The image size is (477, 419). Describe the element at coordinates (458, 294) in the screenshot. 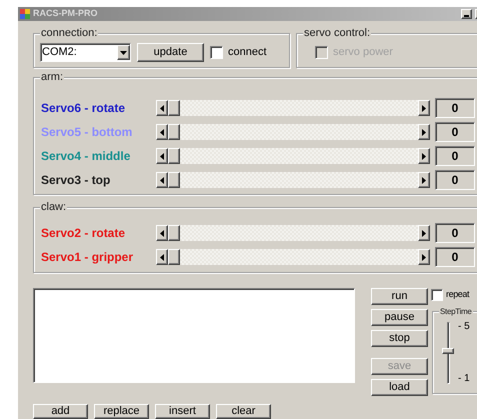

I see `checkbox-label: repeat` at that location.